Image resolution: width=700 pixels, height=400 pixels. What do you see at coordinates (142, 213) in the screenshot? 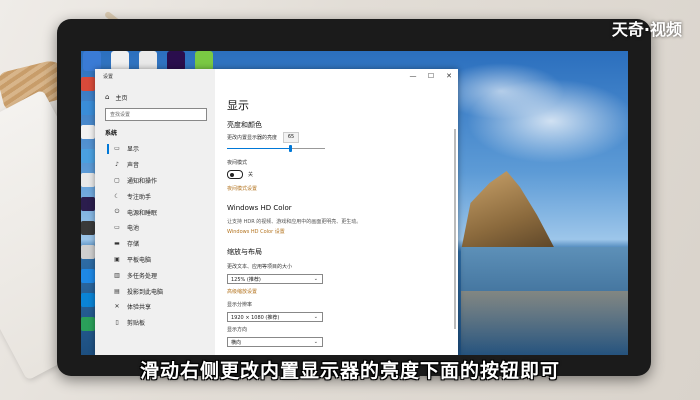
I see `sidebar-item-label: 电源和睡眠` at bounding box center [142, 213].